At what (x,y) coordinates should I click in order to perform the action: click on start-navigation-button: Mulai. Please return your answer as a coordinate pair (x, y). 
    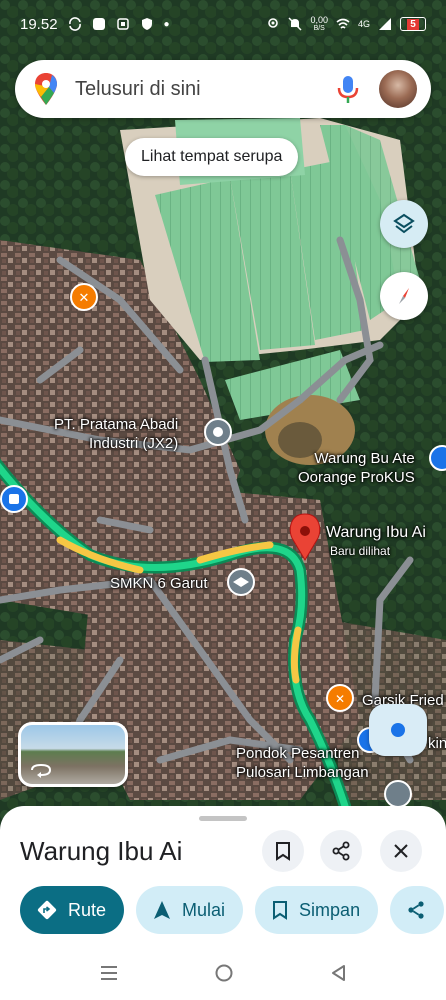
    Looking at the image, I should click on (190, 910).